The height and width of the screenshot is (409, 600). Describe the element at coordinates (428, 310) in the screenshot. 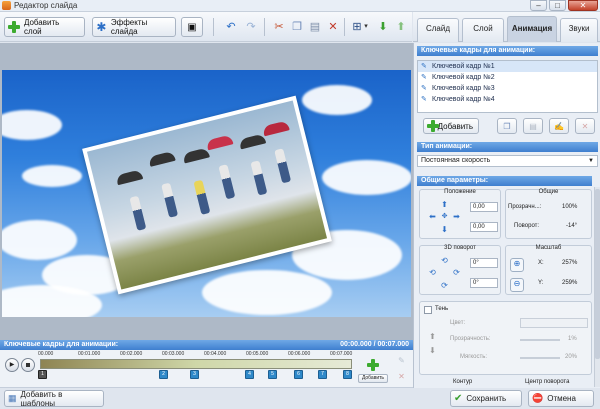

I see `shadow-checkbox` at that location.